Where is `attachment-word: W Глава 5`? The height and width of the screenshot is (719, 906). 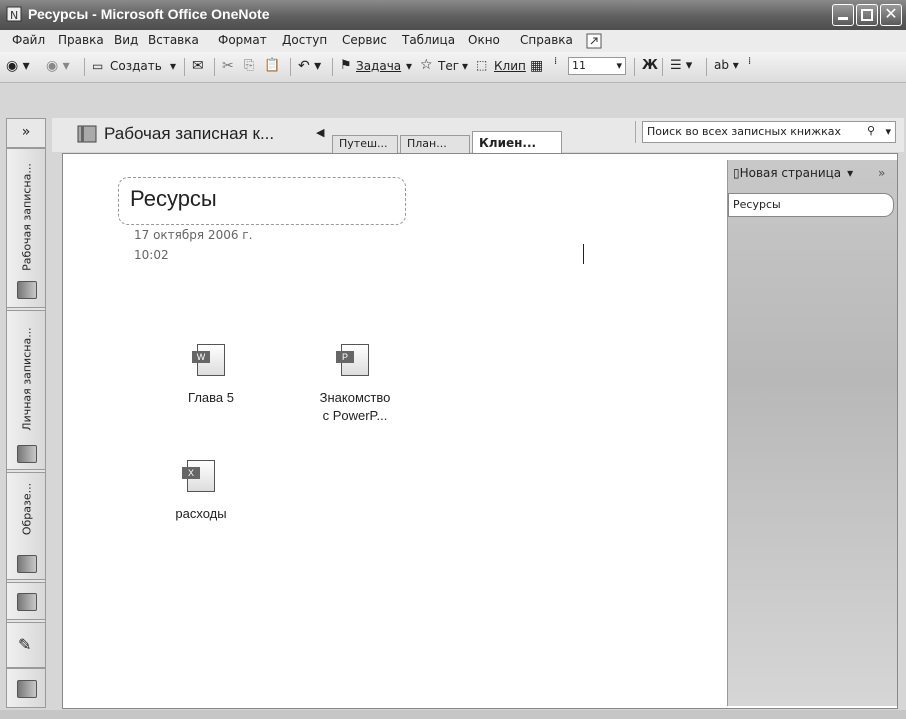
attachment-word: W Глава 5 is located at coordinates (211, 374).